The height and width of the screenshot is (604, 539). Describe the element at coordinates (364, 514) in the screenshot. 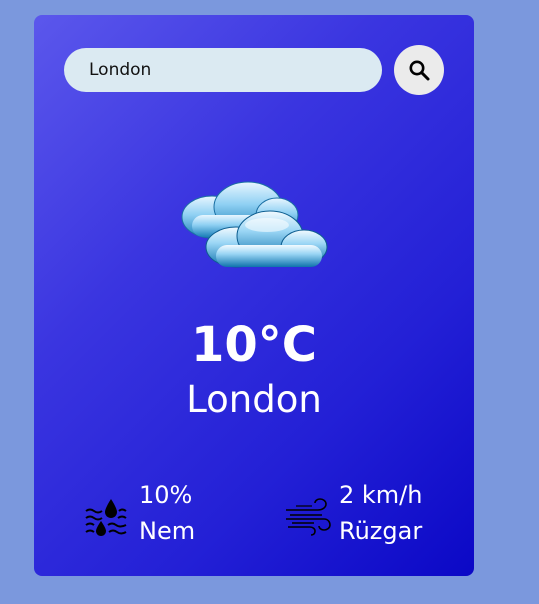

I see `wind-detail: 2 km/h Rüzgar` at that location.